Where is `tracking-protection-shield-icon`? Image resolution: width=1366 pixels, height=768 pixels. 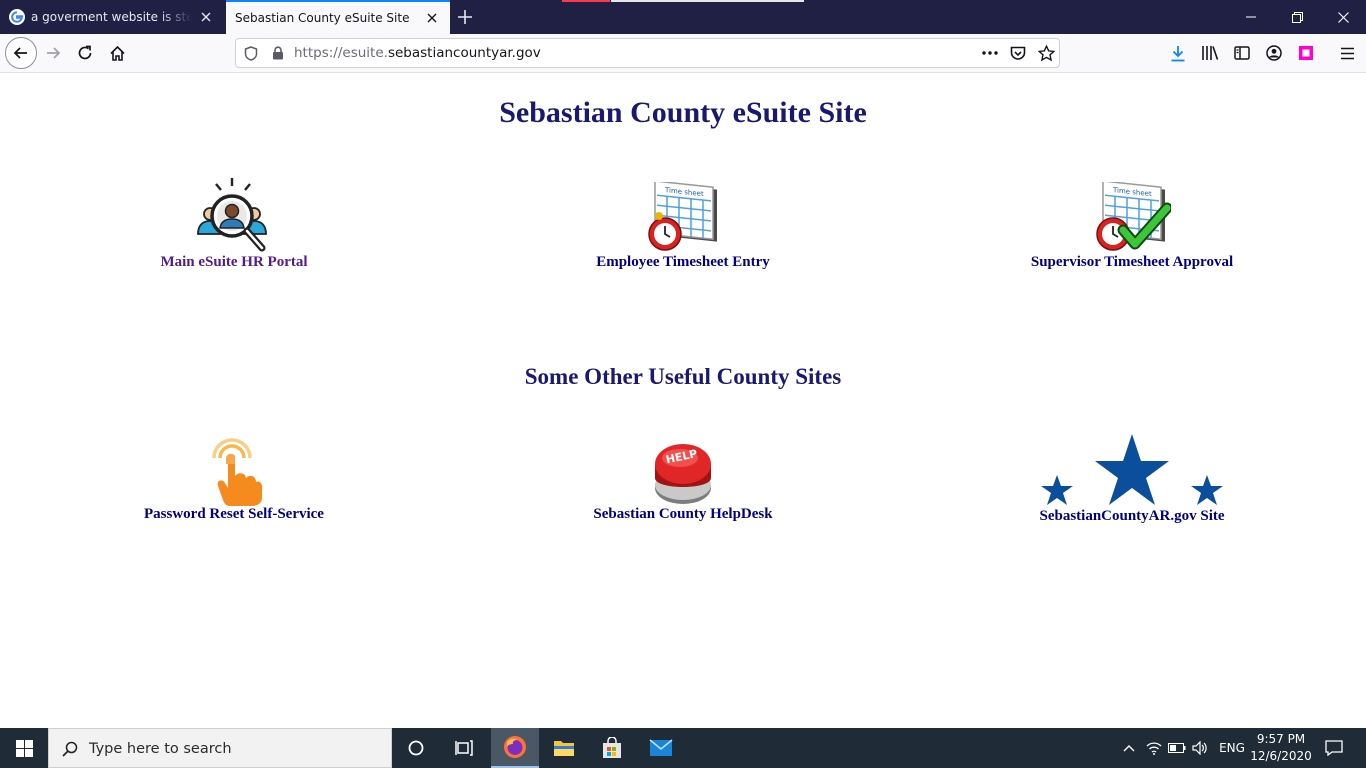 tracking-protection-shield-icon is located at coordinates (251, 53).